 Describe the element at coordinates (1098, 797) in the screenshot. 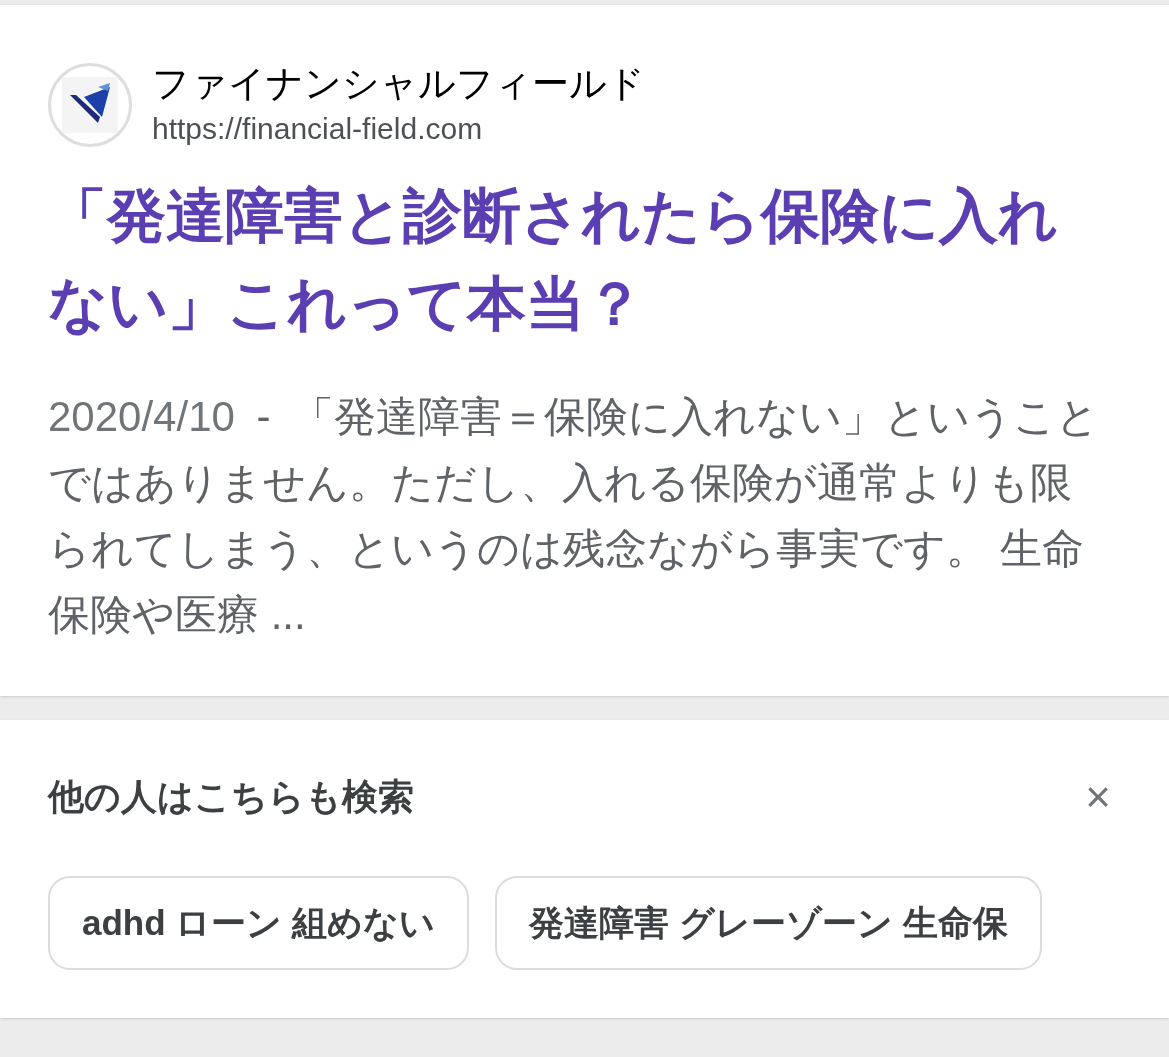

I see `close-button: ×` at that location.